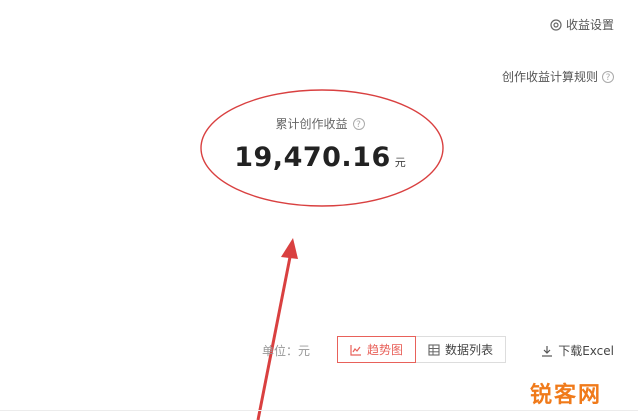 The image size is (638, 420). I want to click on total-income-value: 19,470.16 元, so click(320, 157).